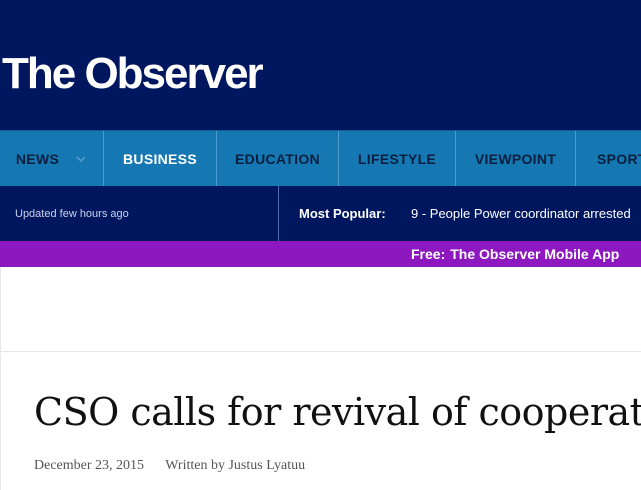 The height and width of the screenshot is (490, 641). I want to click on nav-item-label: EDUCATION, so click(277, 158).